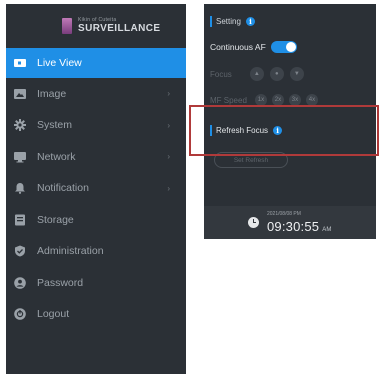  What do you see at coordinates (96, 157) in the screenshot?
I see `sidebar-item-network: Network ›` at bounding box center [96, 157].